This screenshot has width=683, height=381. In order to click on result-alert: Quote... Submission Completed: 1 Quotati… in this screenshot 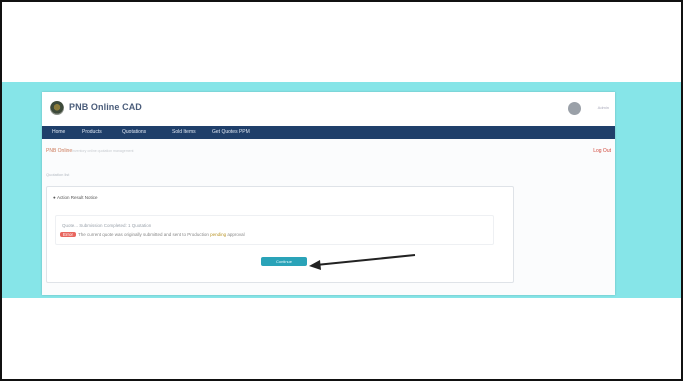, I will do `click(274, 230)`.